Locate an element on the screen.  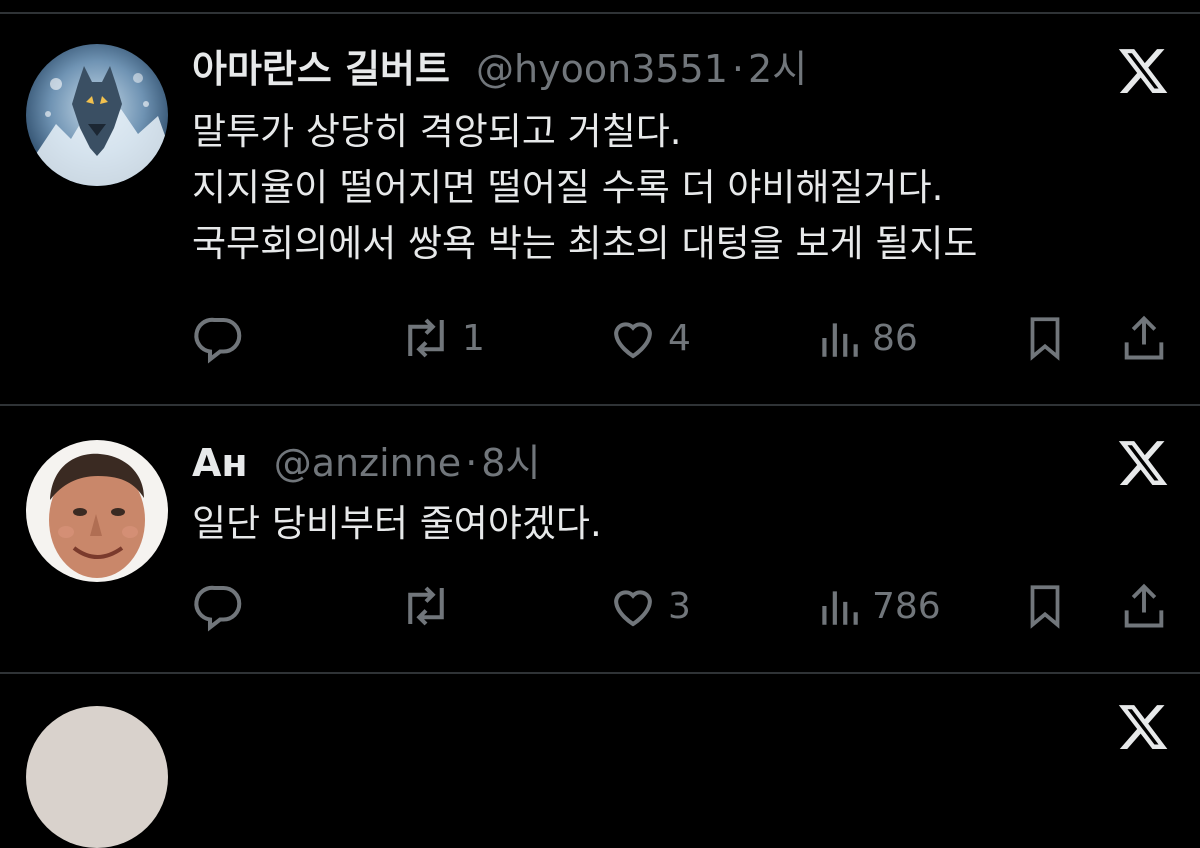
views-count: 786 is located at coordinates (906, 606).